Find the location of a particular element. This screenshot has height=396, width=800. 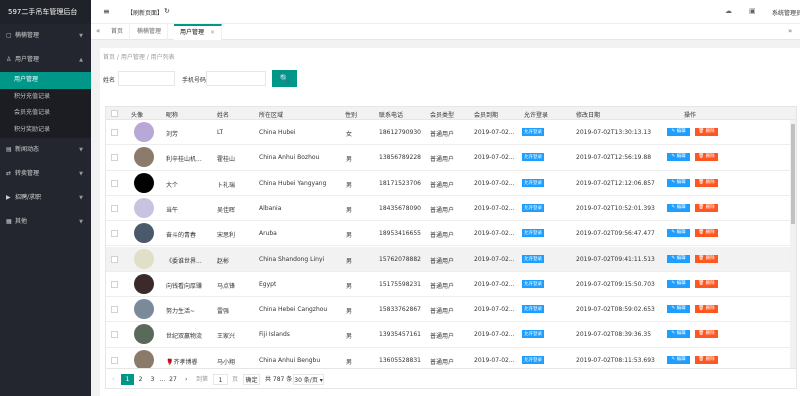

sex-cell: 男 is located at coordinates (349, 261).